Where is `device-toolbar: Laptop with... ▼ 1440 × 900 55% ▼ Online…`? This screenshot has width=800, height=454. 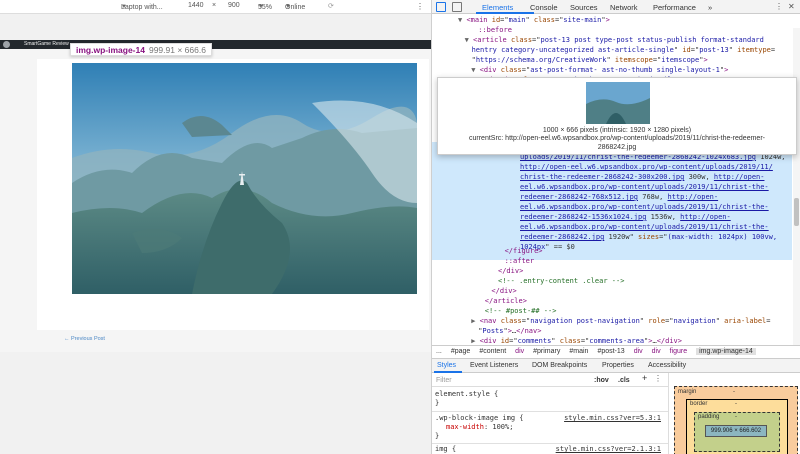 device-toolbar: Laptop with... ▼ 1440 × 900 55% ▼ Online… is located at coordinates (215, 7).